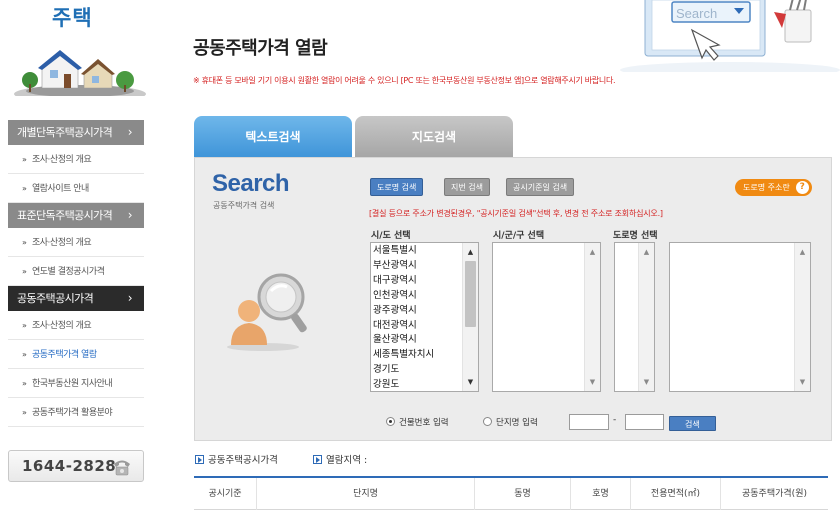 This screenshot has height=518, width=840. I want to click on sido-option: 대전광역시, so click(424, 326).